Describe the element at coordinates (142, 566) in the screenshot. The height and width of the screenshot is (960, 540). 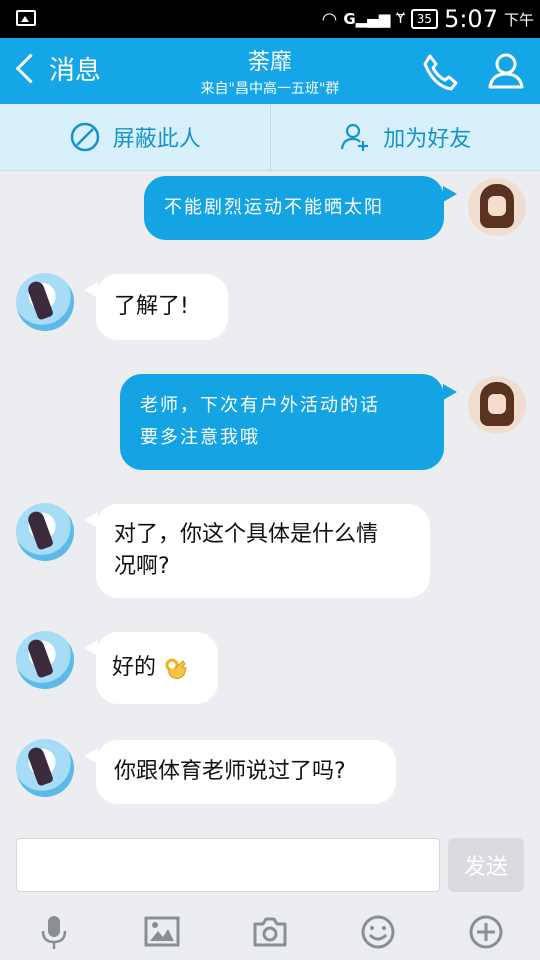
I see `message-text-line: 况啊?` at that location.